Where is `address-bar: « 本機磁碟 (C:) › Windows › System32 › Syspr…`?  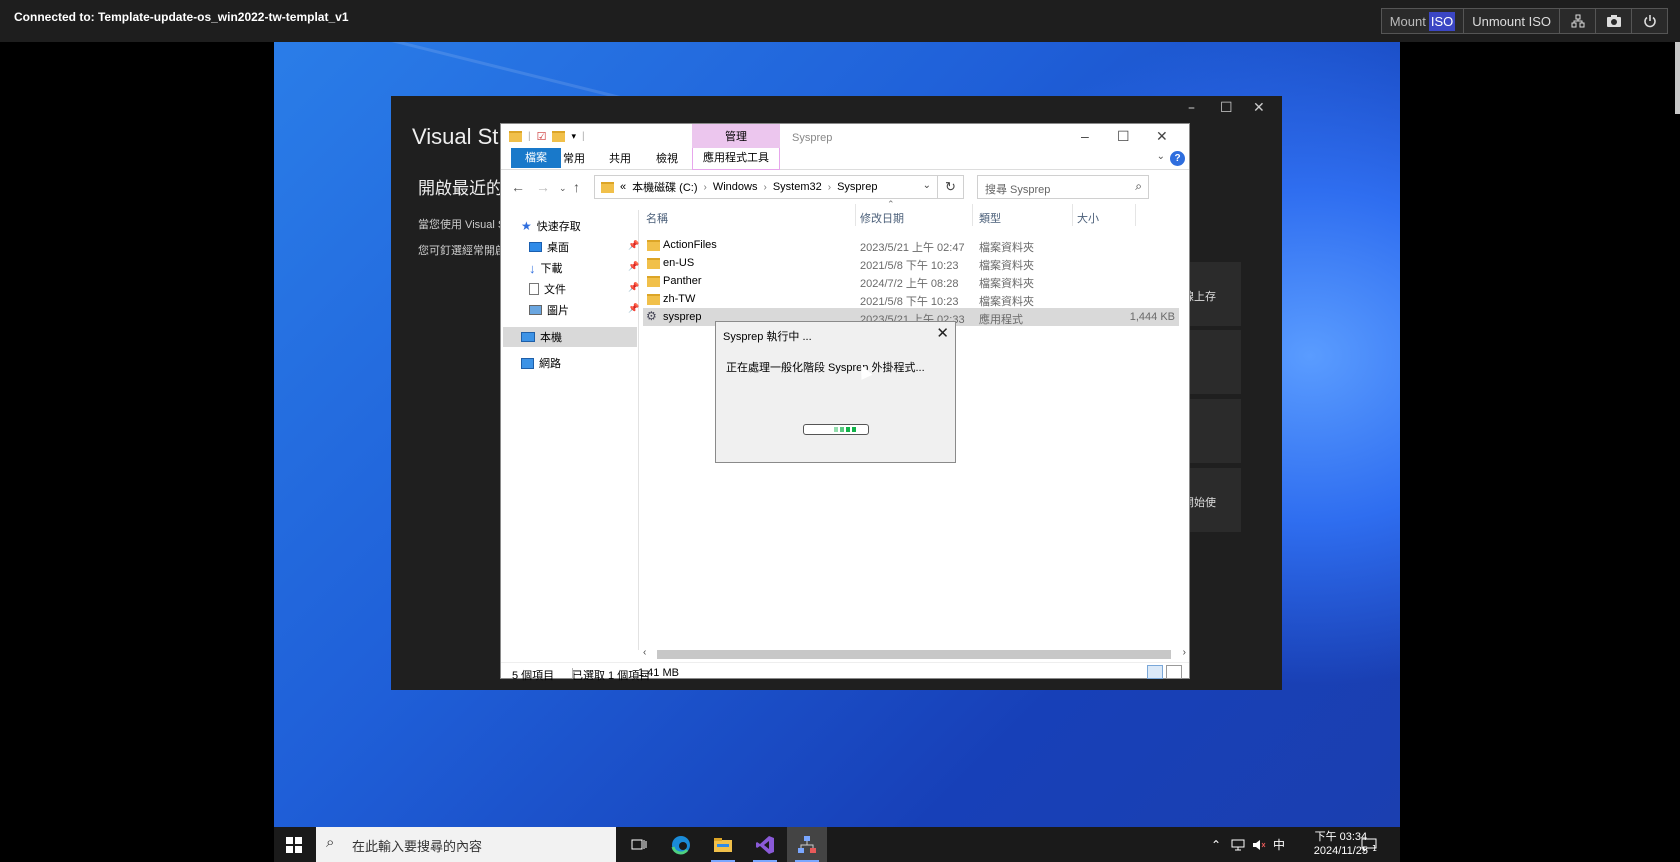 address-bar: « 本機磁碟 (C:) › Windows › System32 › Syspr… is located at coordinates (779, 187).